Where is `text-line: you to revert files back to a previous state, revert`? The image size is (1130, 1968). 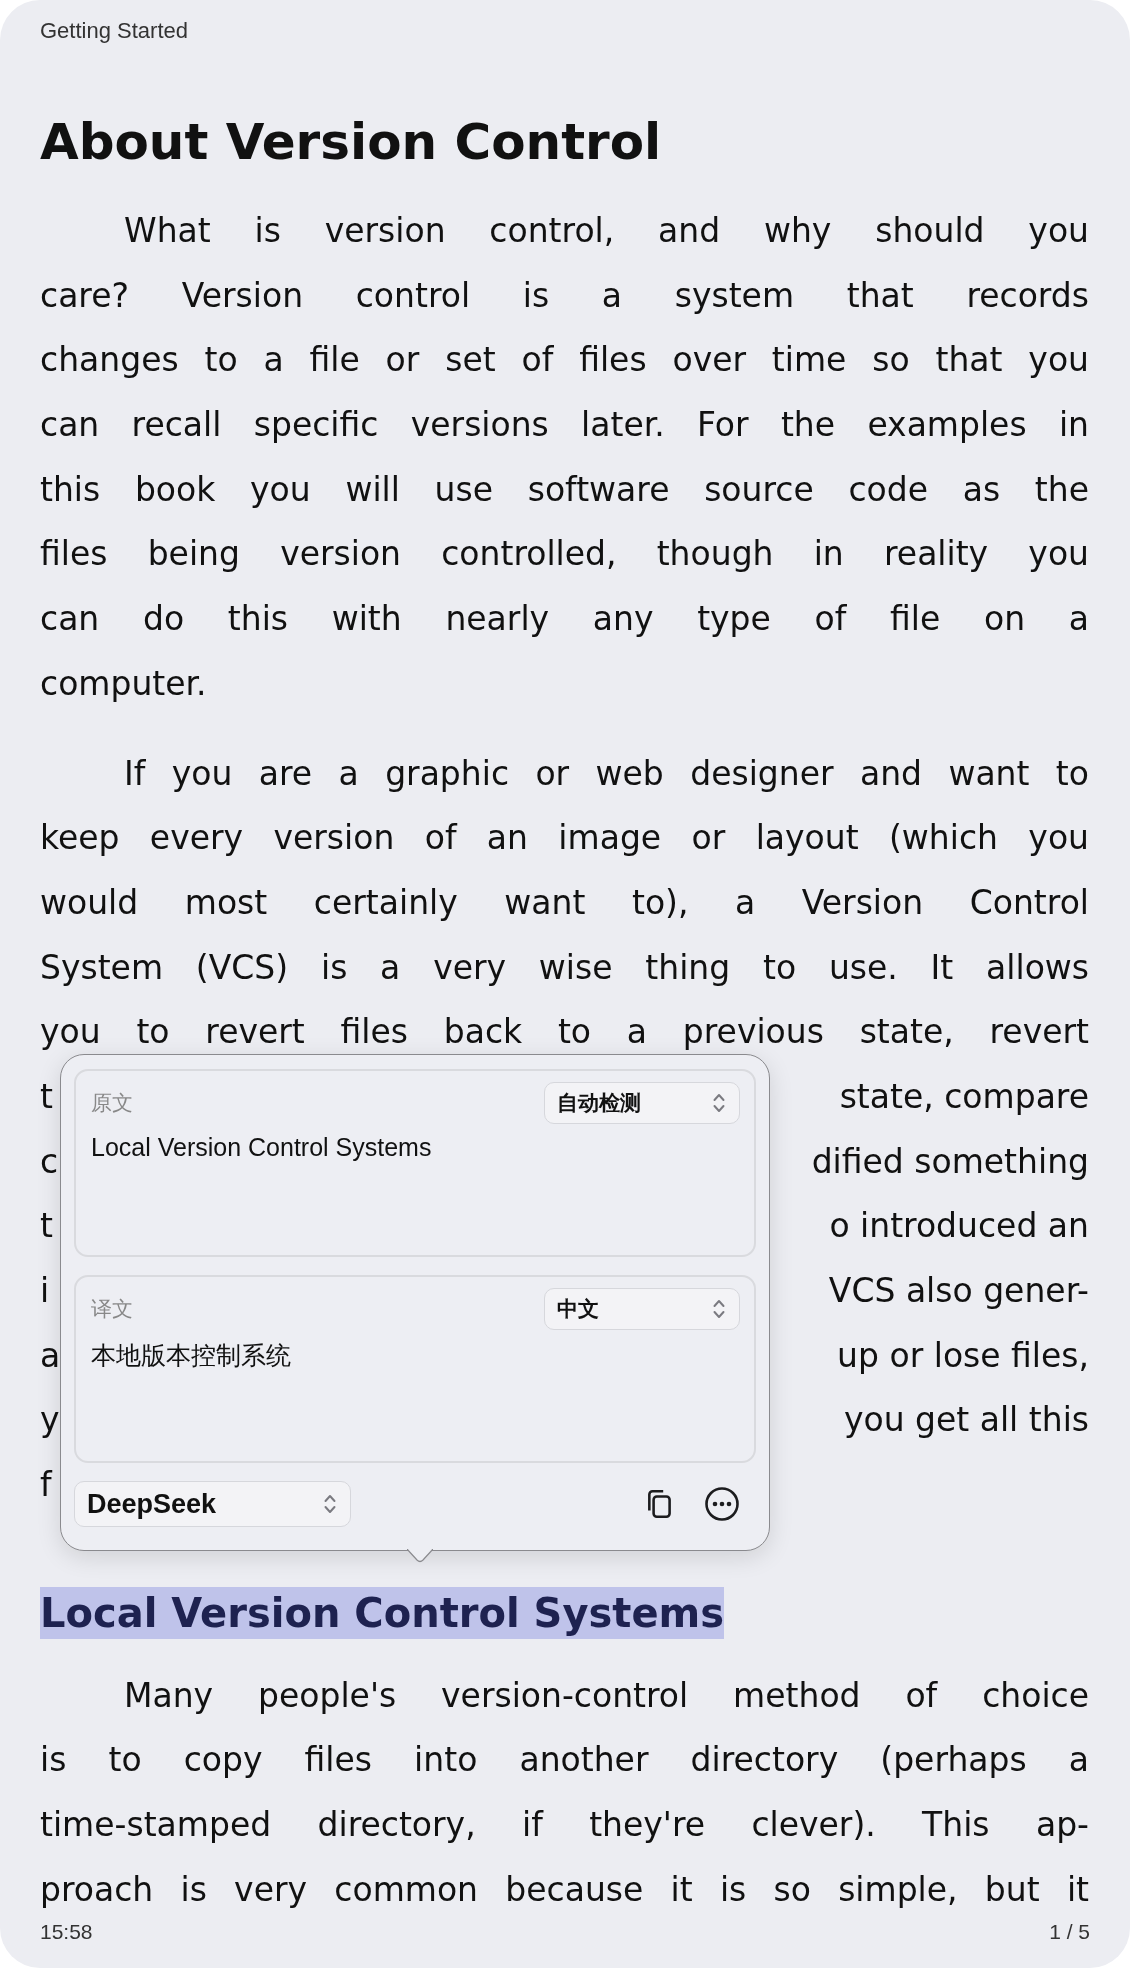
text-line: you to revert files back to a previous state, revert is located at coordinates (564, 1032).